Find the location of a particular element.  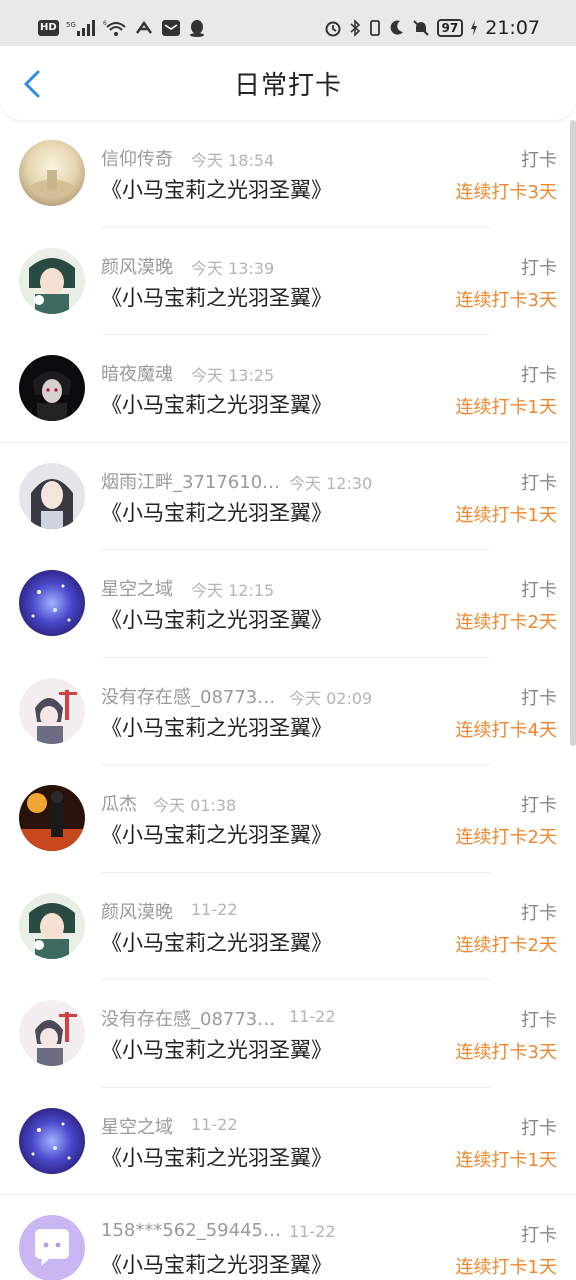

list-item: 信仰传奇 今天 18:54 《小马宝莉之光羽圣翼》 打卡 连续打卡3天 is located at coordinates (288, 174).